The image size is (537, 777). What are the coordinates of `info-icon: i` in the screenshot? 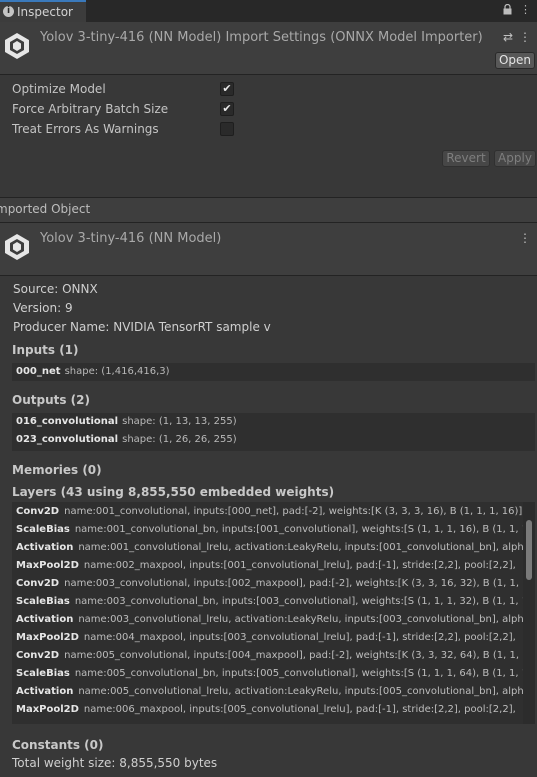 It's located at (8, 11).